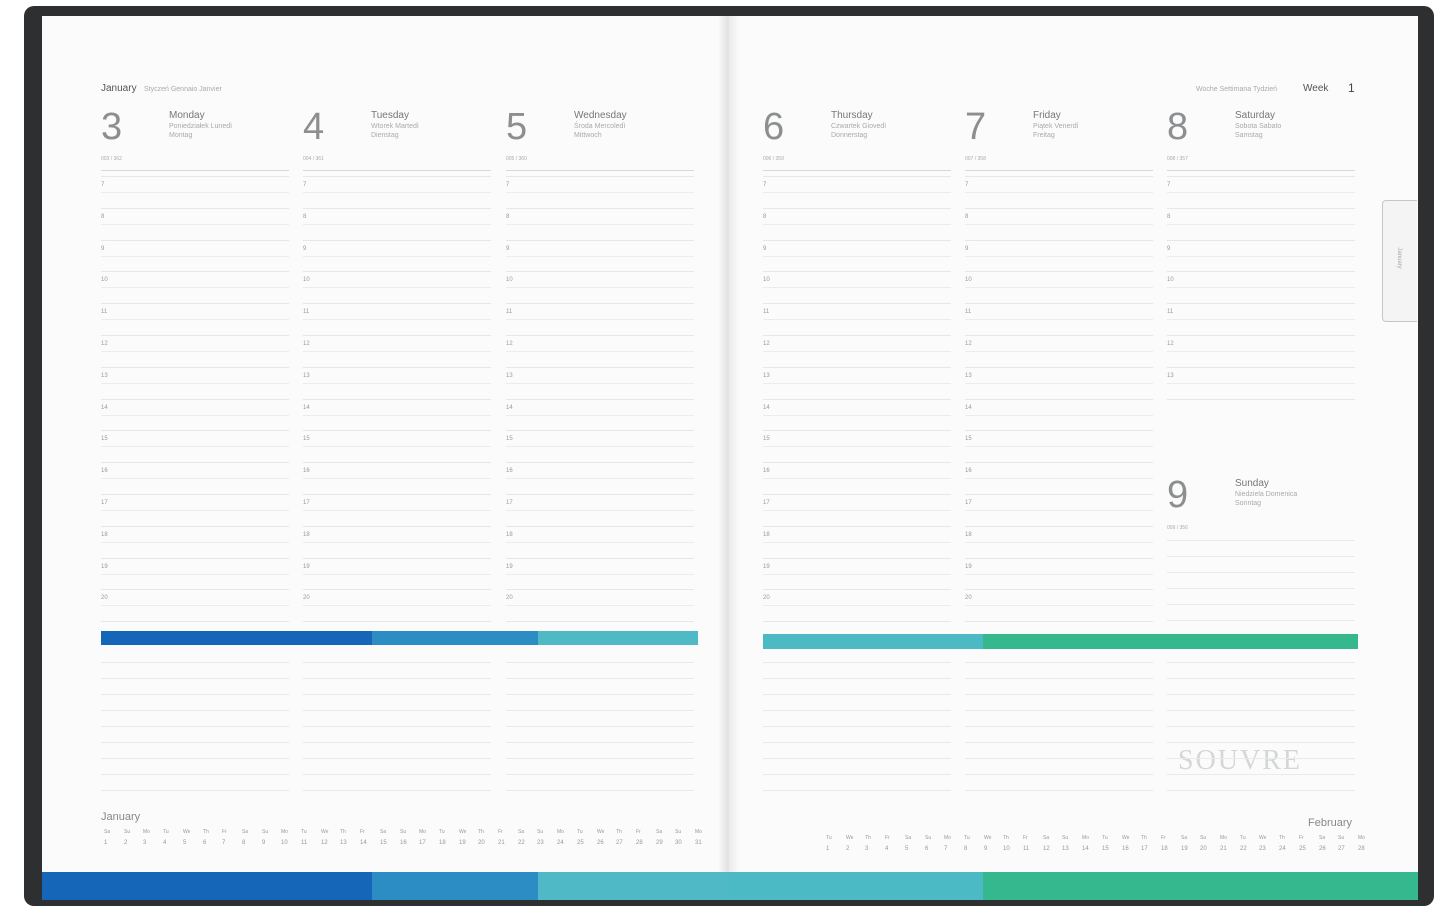 The width and height of the screenshot is (1452, 911). I want to click on hour-label: 7, so click(1169, 185).